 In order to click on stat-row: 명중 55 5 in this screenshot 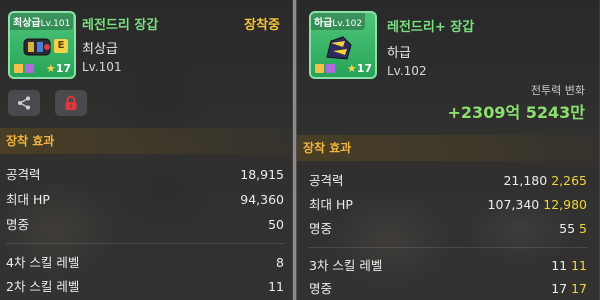, I will do `click(448, 229)`.